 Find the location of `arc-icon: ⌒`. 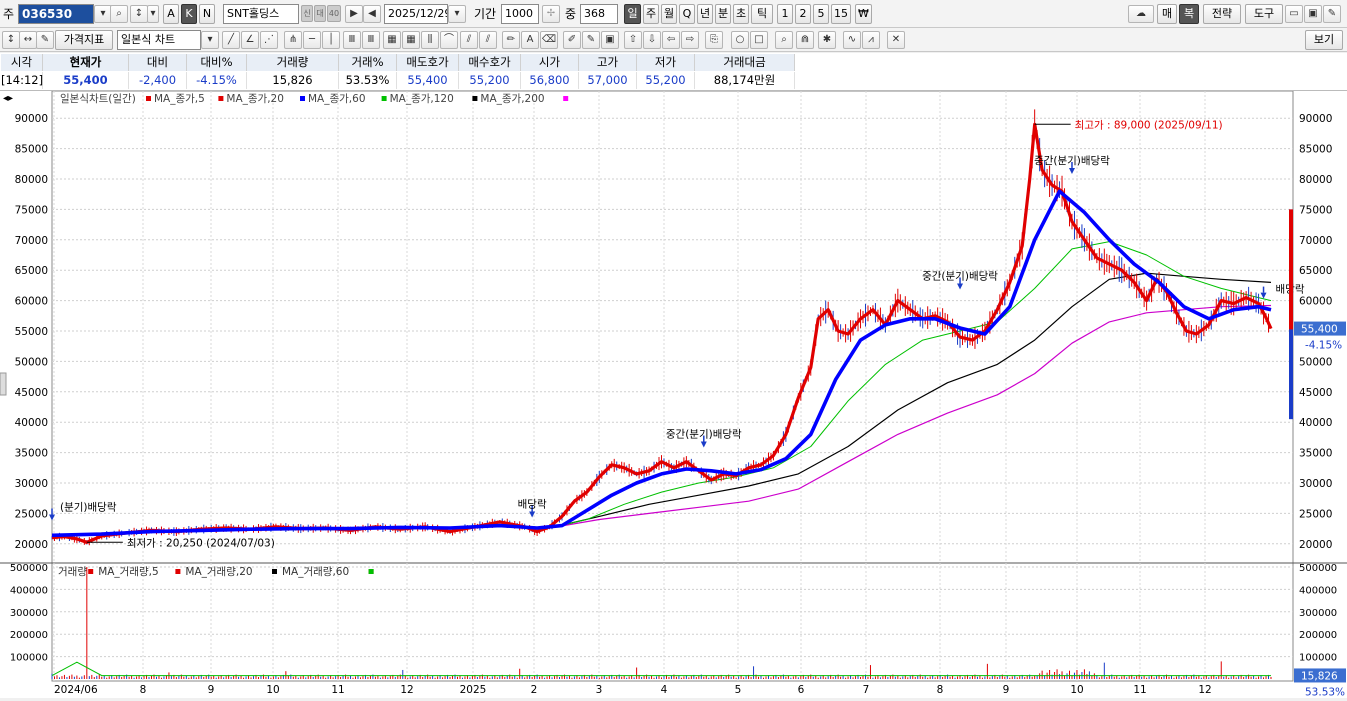

arc-icon: ⌒ is located at coordinates (449, 40).